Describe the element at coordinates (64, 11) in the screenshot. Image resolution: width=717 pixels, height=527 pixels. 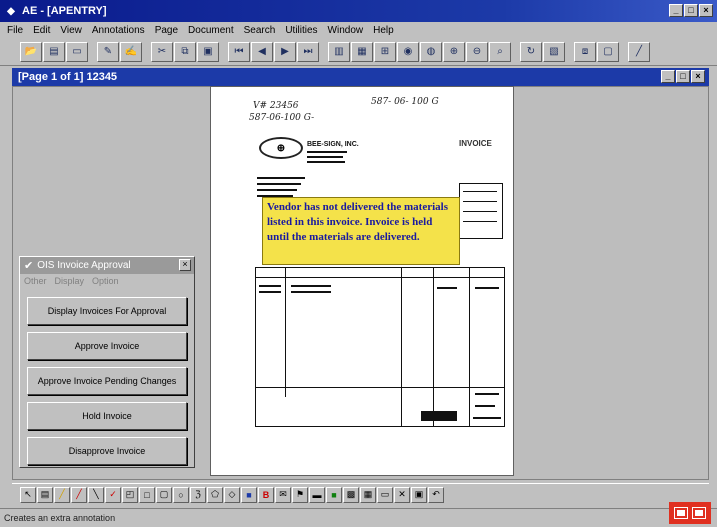
I see `window-title: AE - [APENTRY]` at that location.